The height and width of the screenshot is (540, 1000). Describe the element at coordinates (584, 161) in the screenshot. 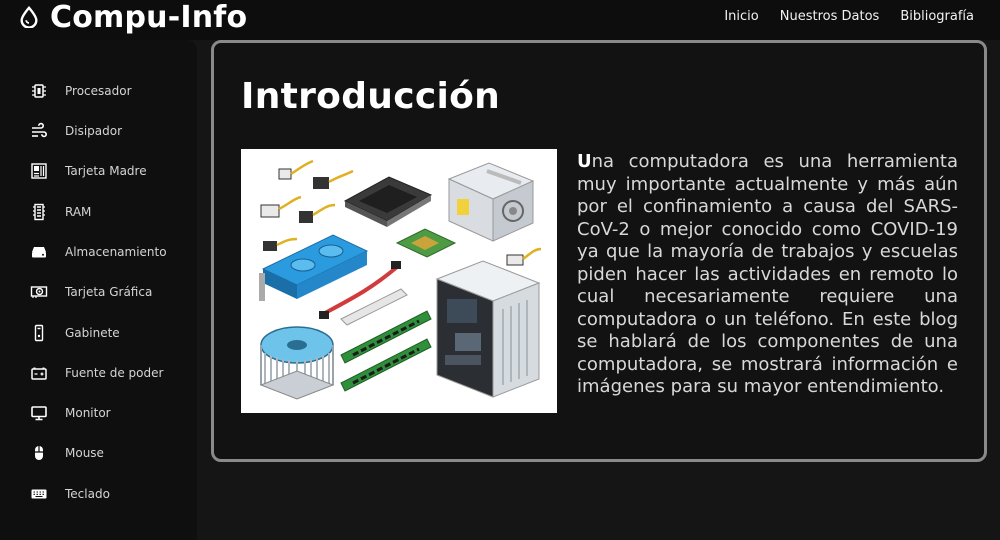

I see `paragraph-first-letter: U` at that location.